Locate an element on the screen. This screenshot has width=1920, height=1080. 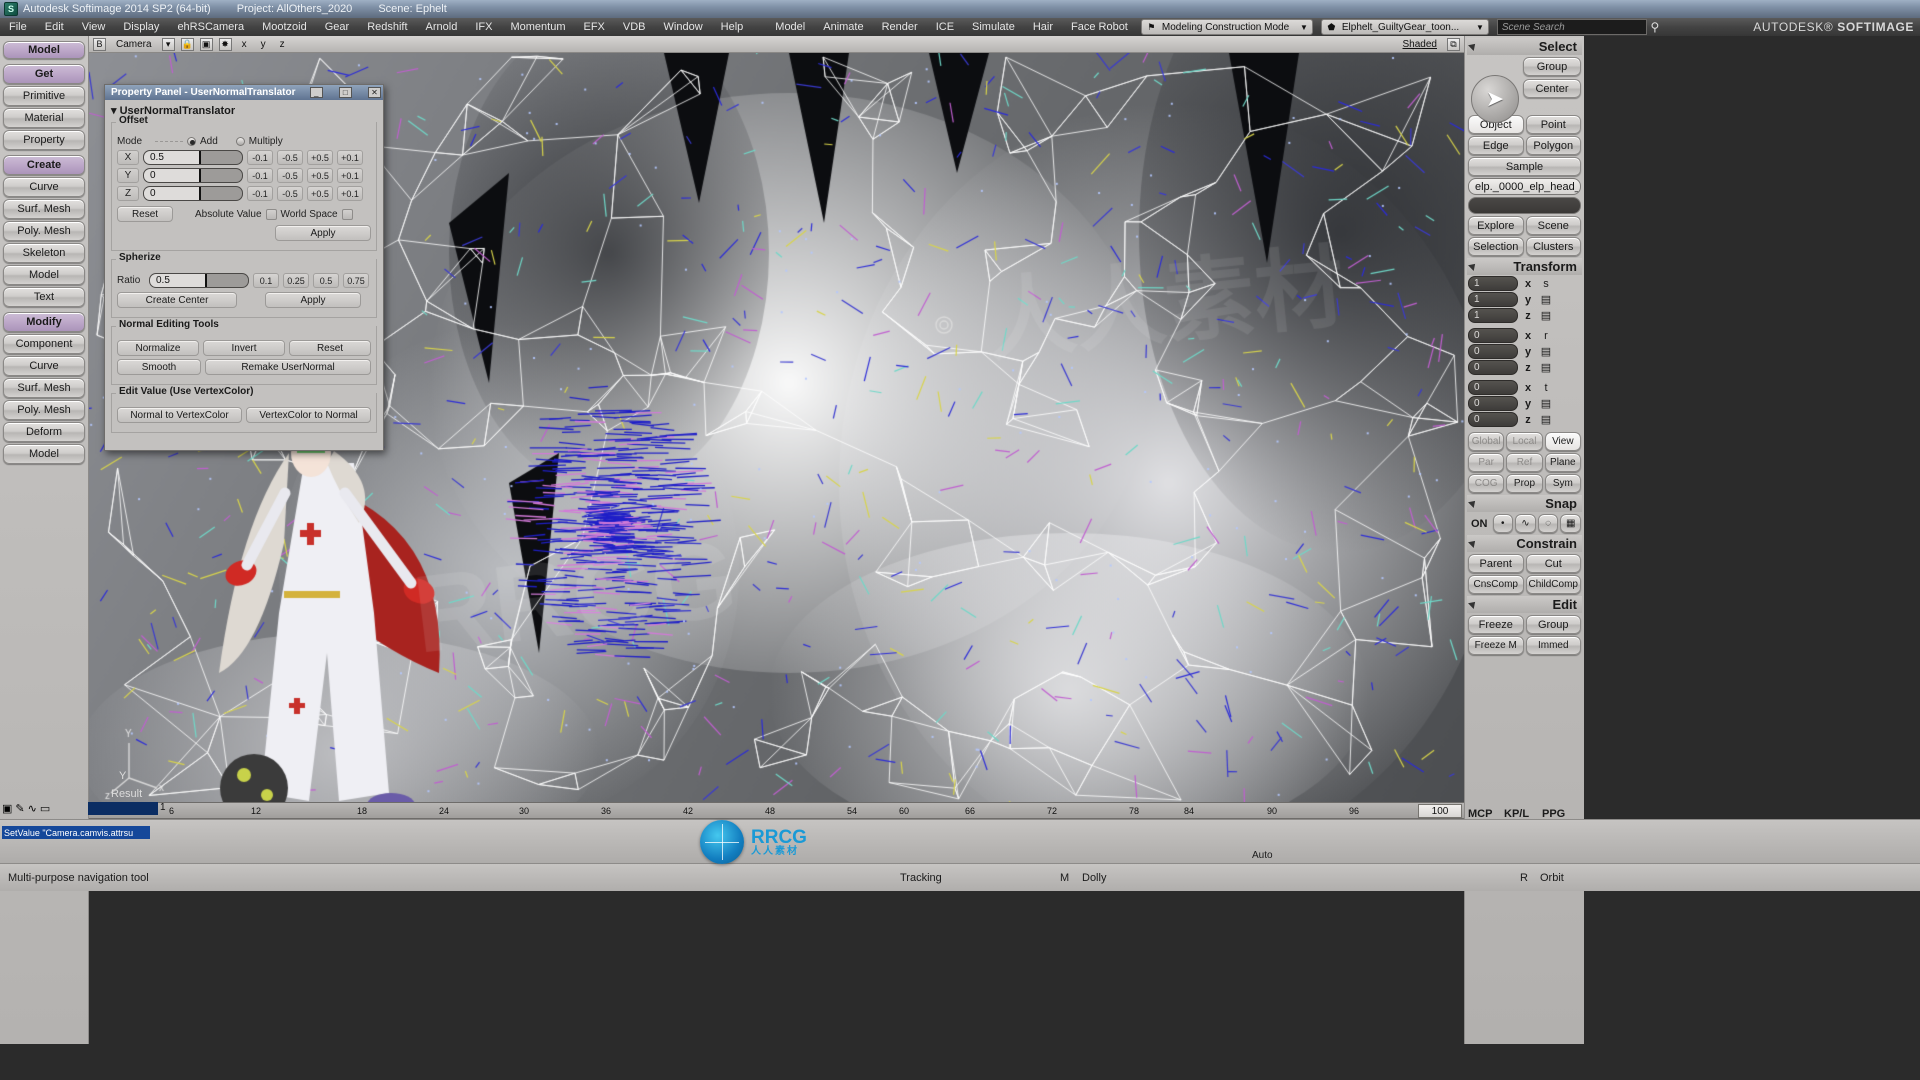
construction-mode-dropdown: ⚑ Modeling Construction Mode ▼ is located at coordinates (1226, 27).